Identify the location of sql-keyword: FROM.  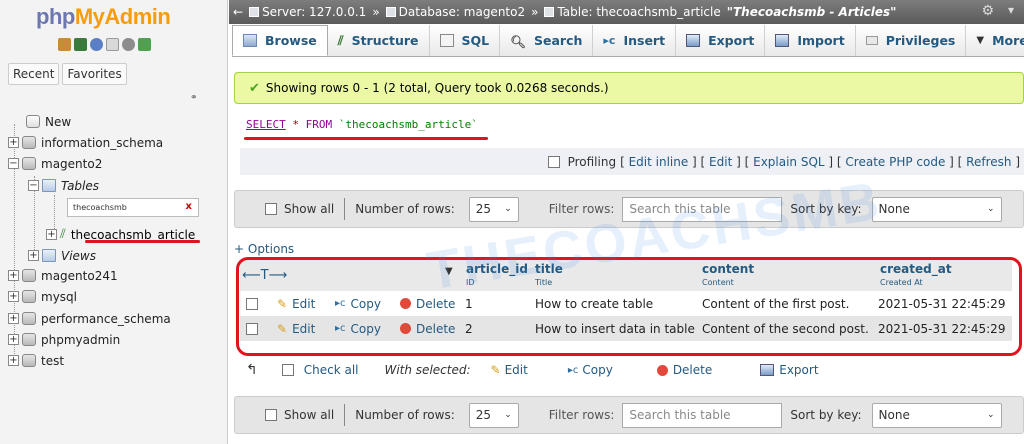
(319, 124).